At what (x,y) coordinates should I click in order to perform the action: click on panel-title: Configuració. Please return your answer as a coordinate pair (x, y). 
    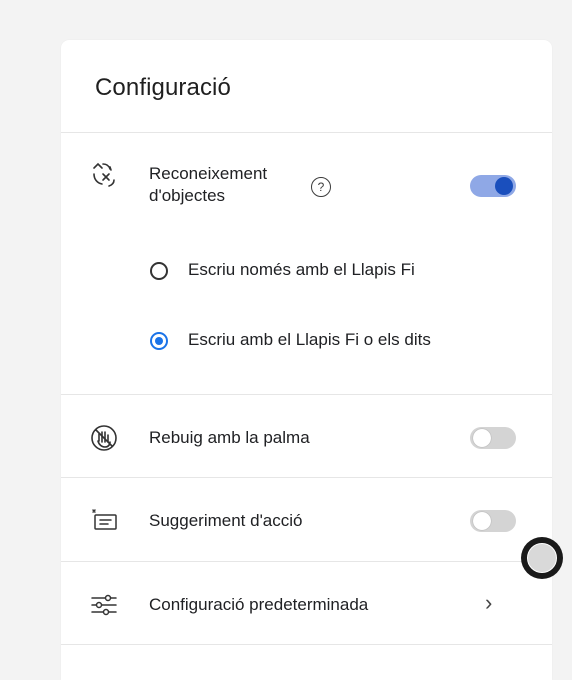
    Looking at the image, I should click on (163, 87).